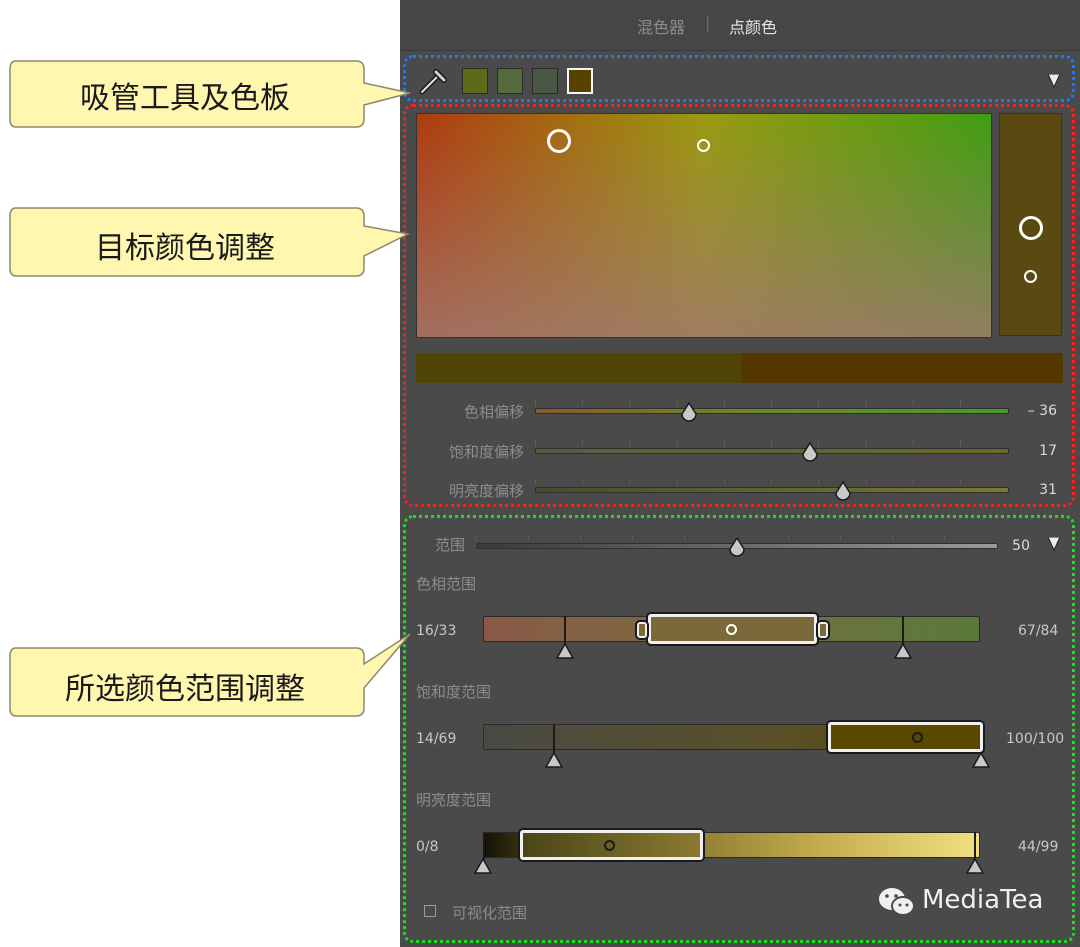  I want to click on callout-range-text: 所选颜色范围调整, so click(185, 689).